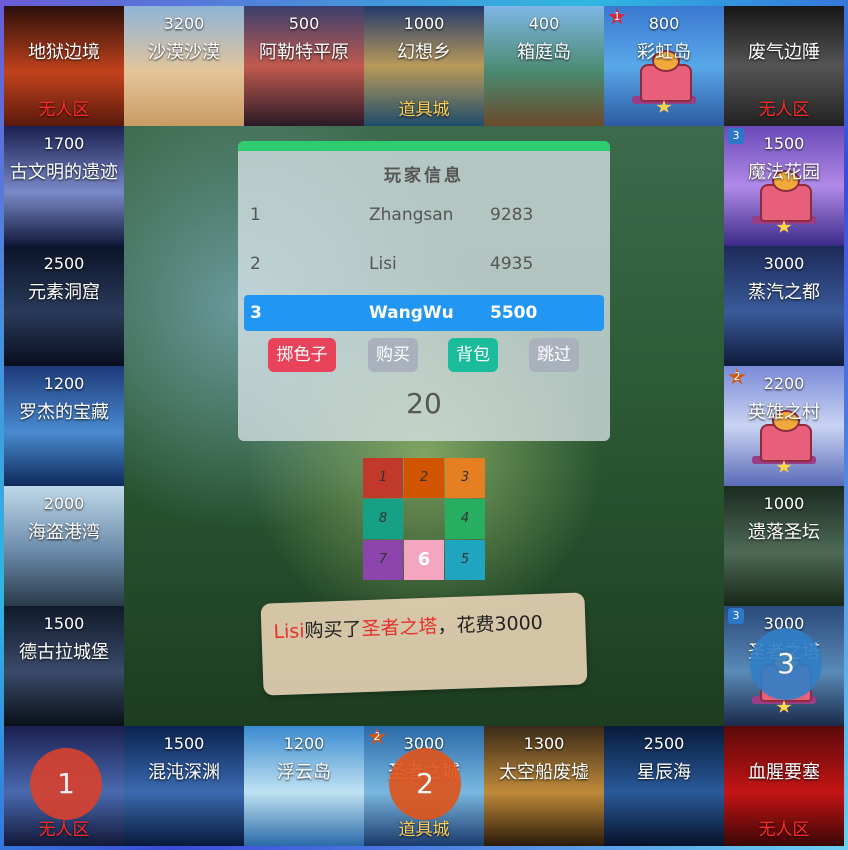  I want to click on panel-title: 玩家信息, so click(424, 176).